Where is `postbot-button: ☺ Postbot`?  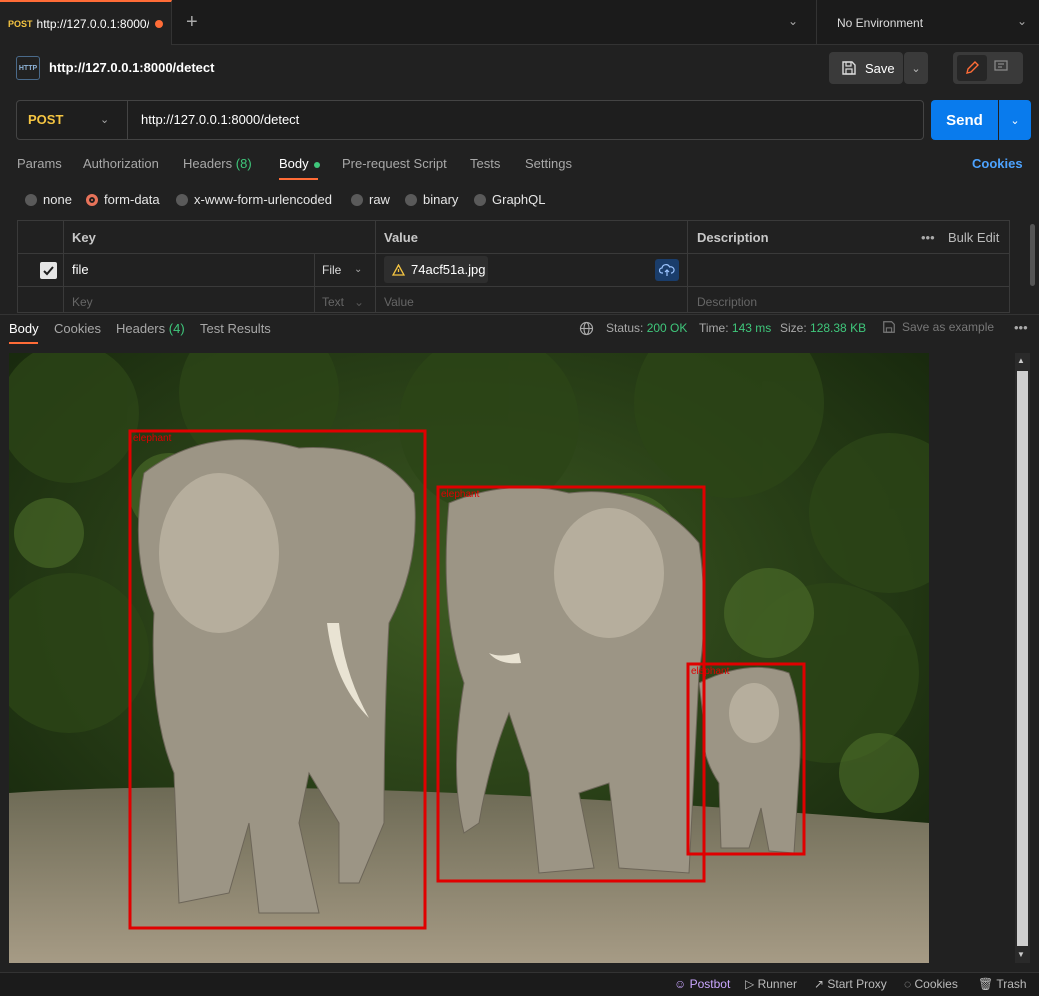
postbot-button: ☺ Postbot is located at coordinates (702, 984).